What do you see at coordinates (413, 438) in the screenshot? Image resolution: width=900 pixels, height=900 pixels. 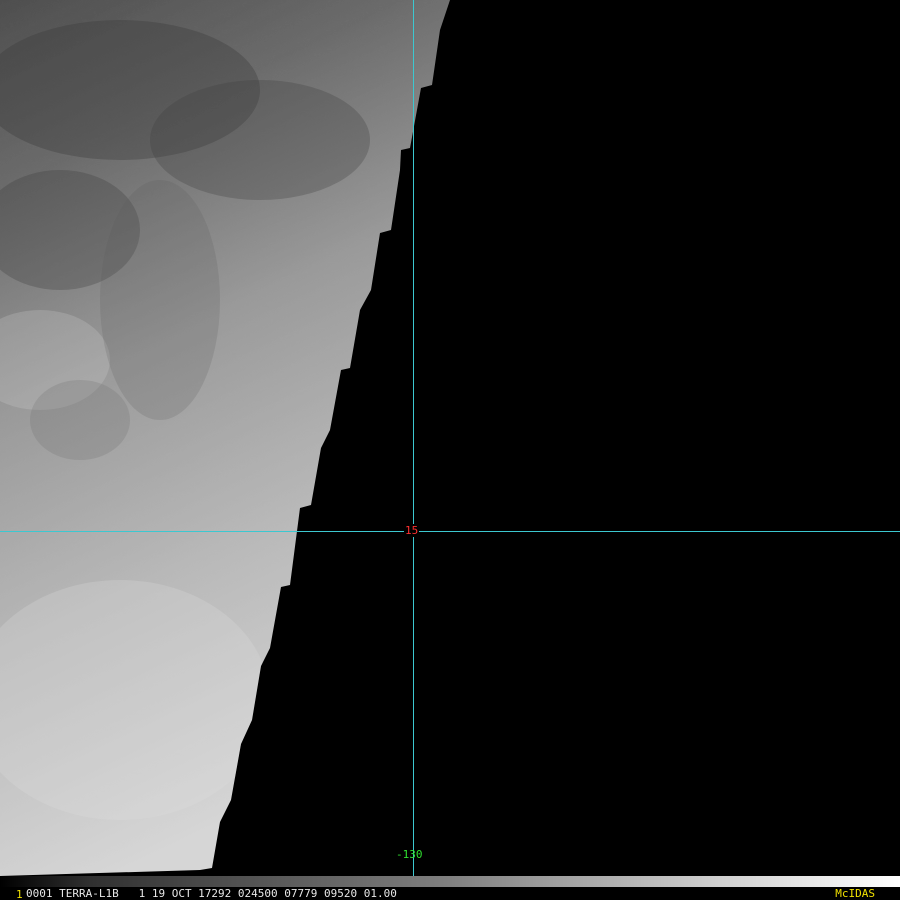 I see `longitude-grid-line` at bounding box center [413, 438].